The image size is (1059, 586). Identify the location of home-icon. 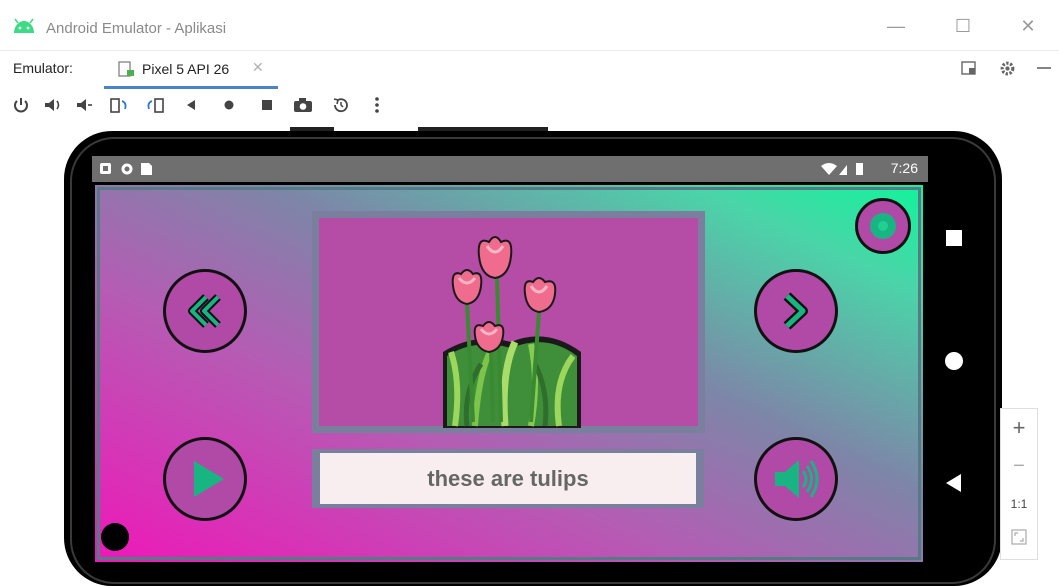
(229, 105).